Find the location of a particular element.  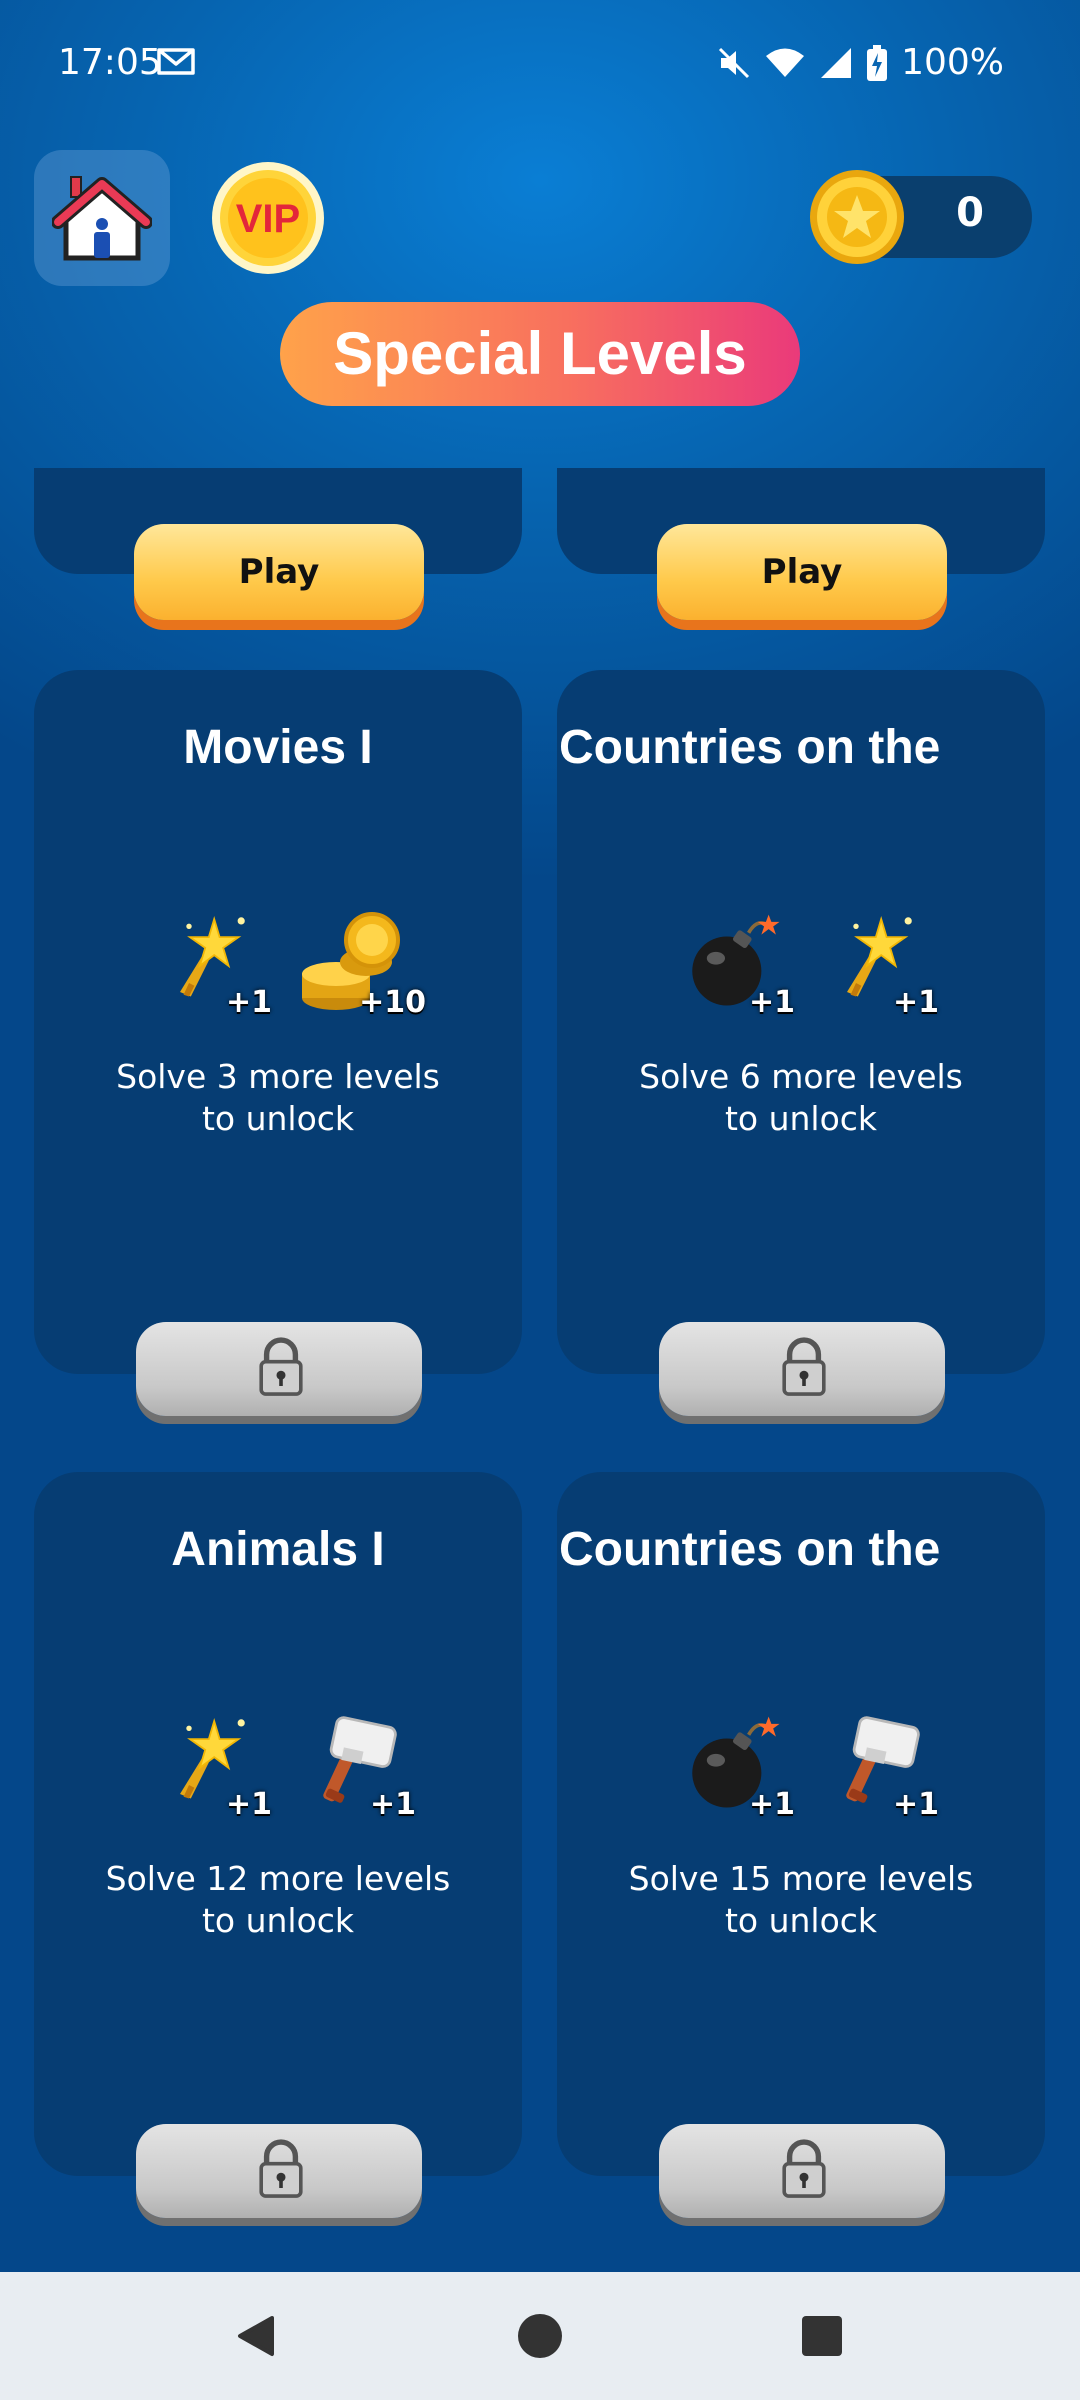

system-nav-bar is located at coordinates (540, 2336).